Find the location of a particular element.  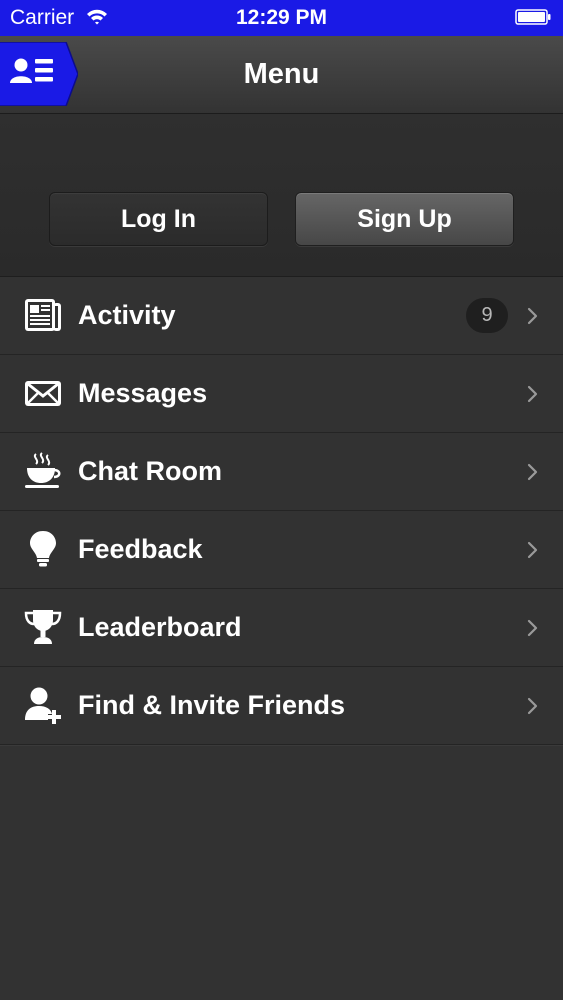

envelope-icon is located at coordinates (43, 393).